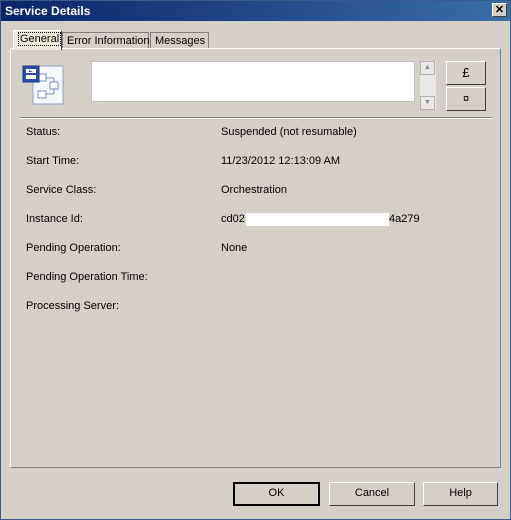  What do you see at coordinates (53, 161) in the screenshot?
I see `start-time-label: Start Time:` at bounding box center [53, 161].